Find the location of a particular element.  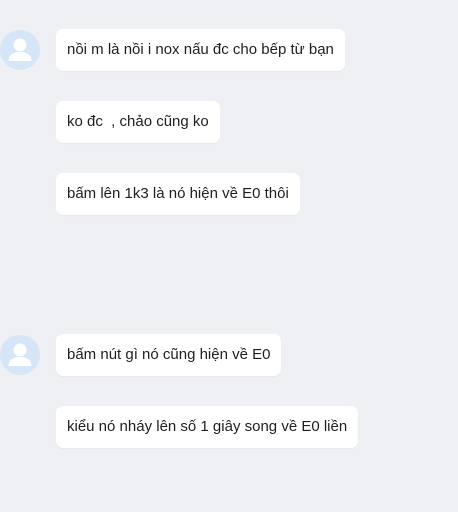

message-bubble: bấm nút gì nó cũng hiện về E0 is located at coordinates (169, 355).